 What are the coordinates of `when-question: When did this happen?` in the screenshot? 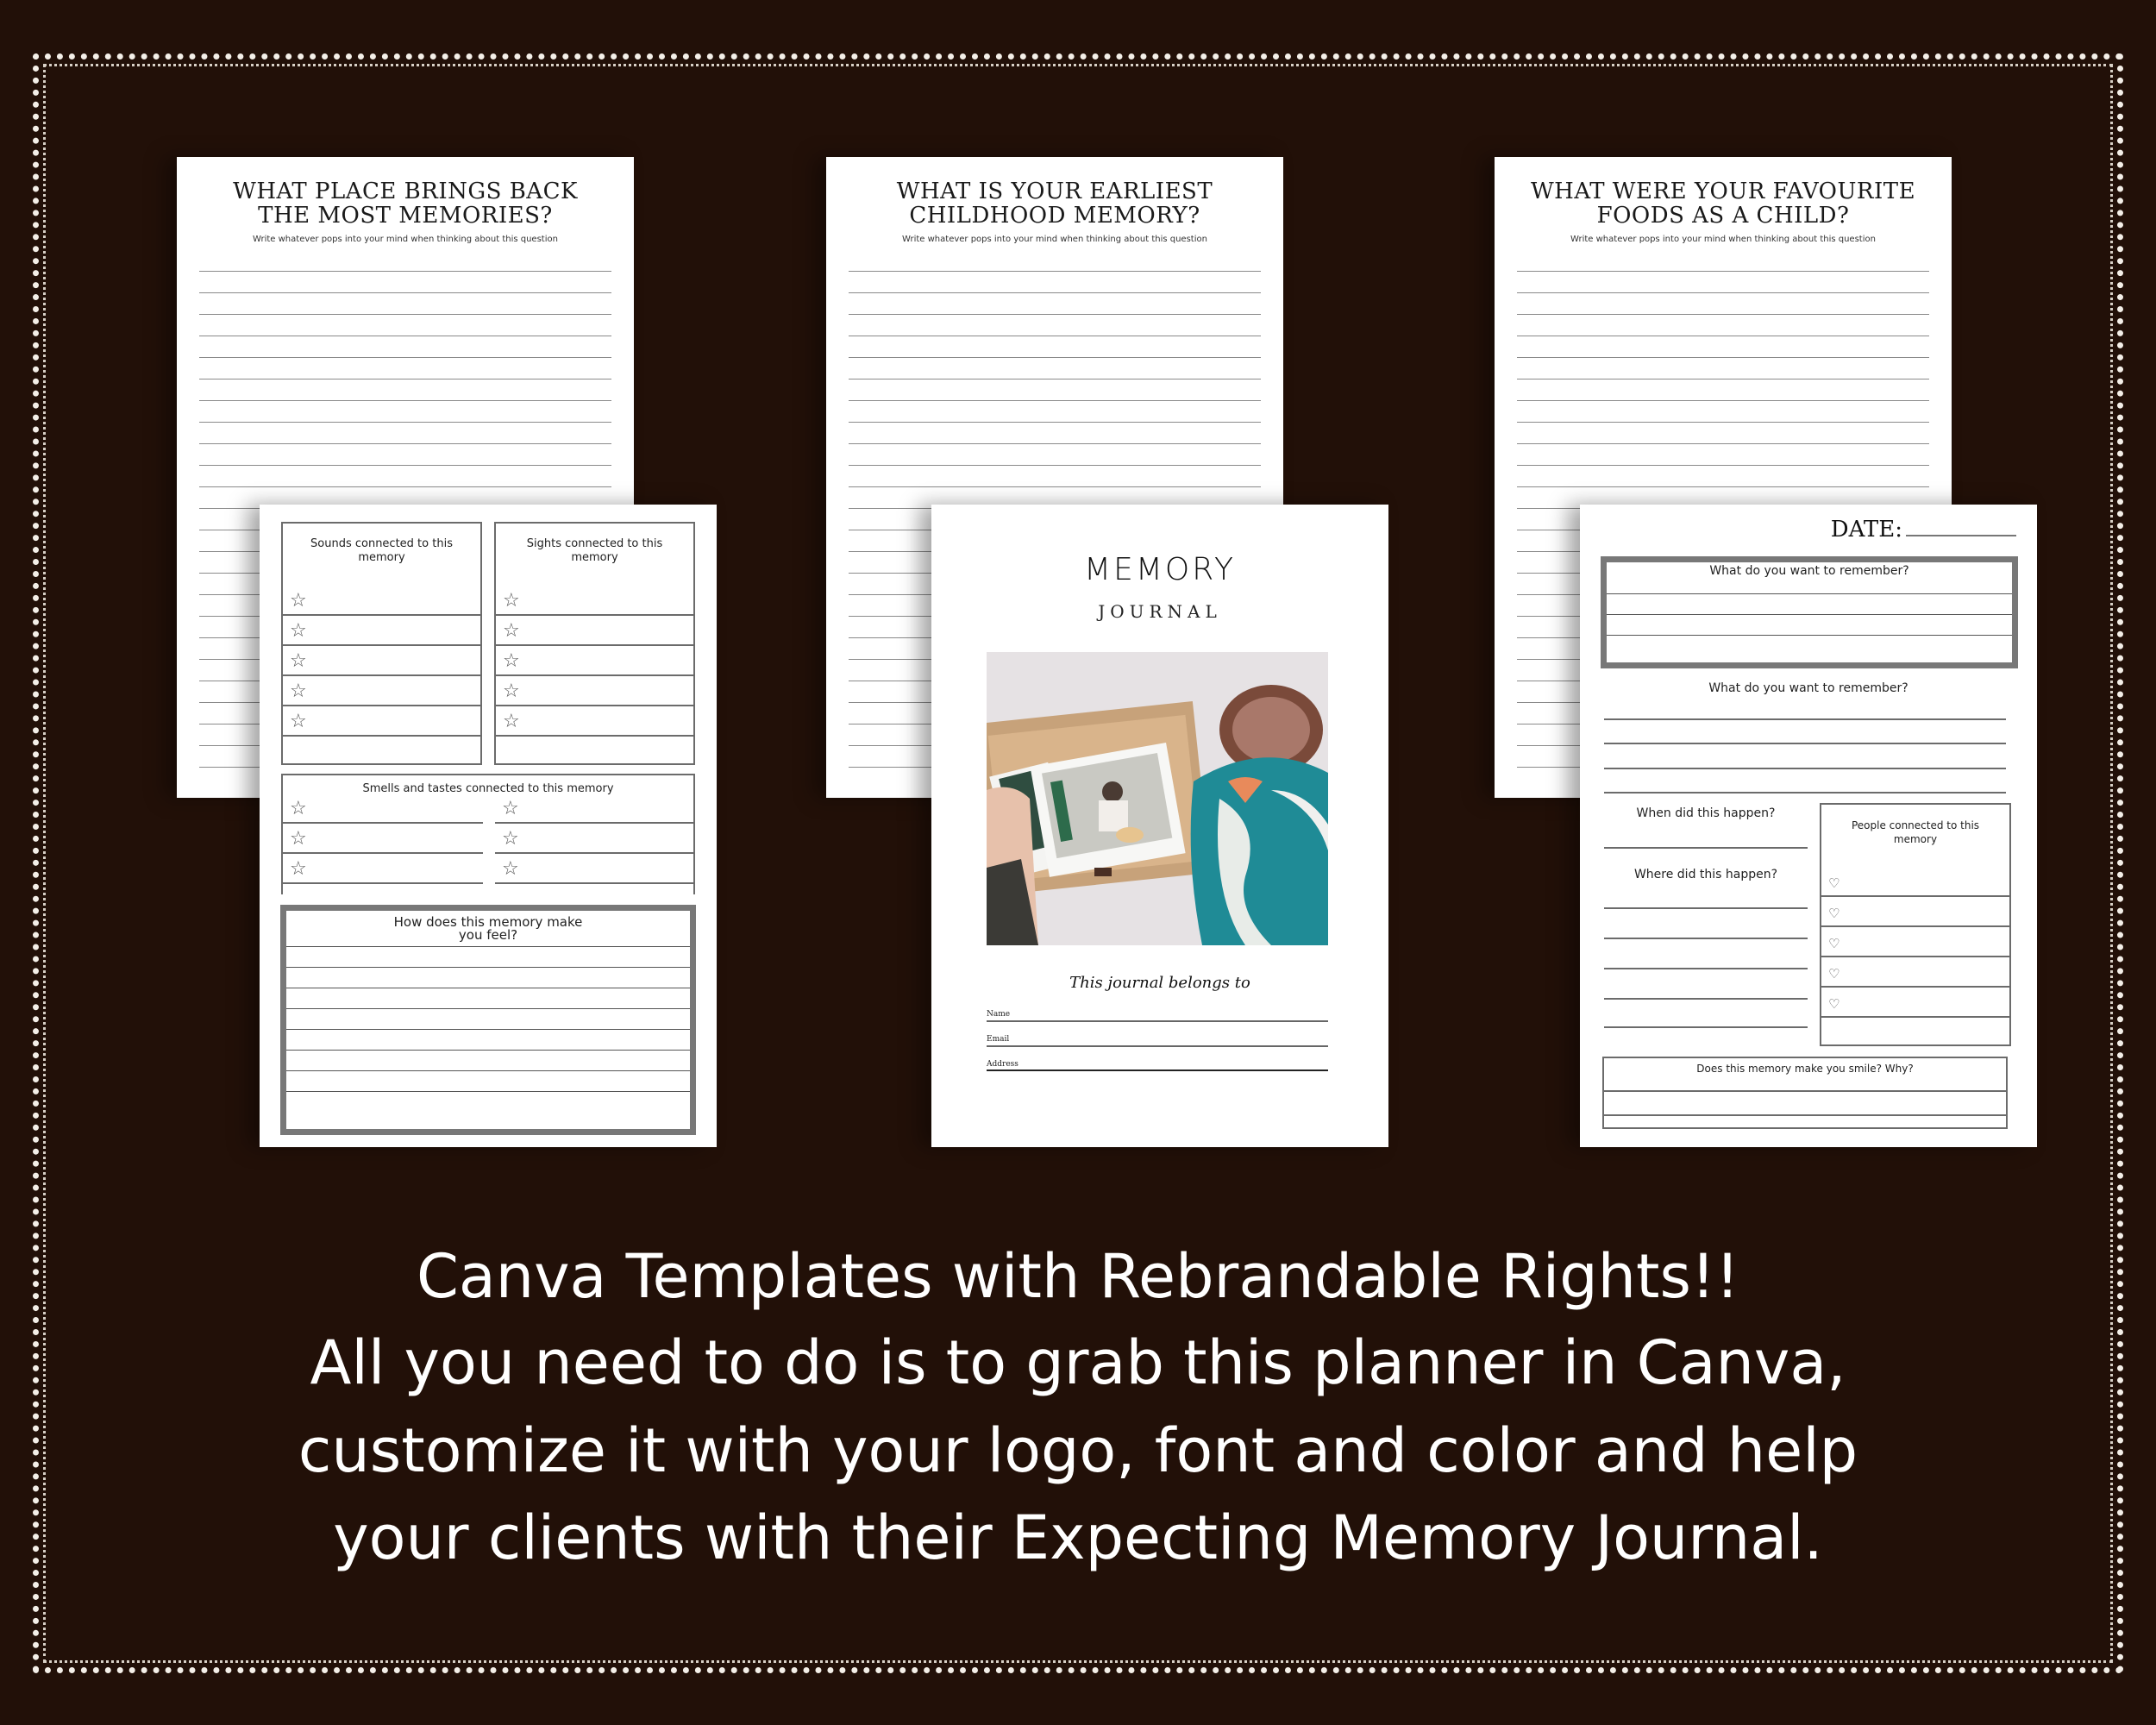 It's located at (1706, 813).